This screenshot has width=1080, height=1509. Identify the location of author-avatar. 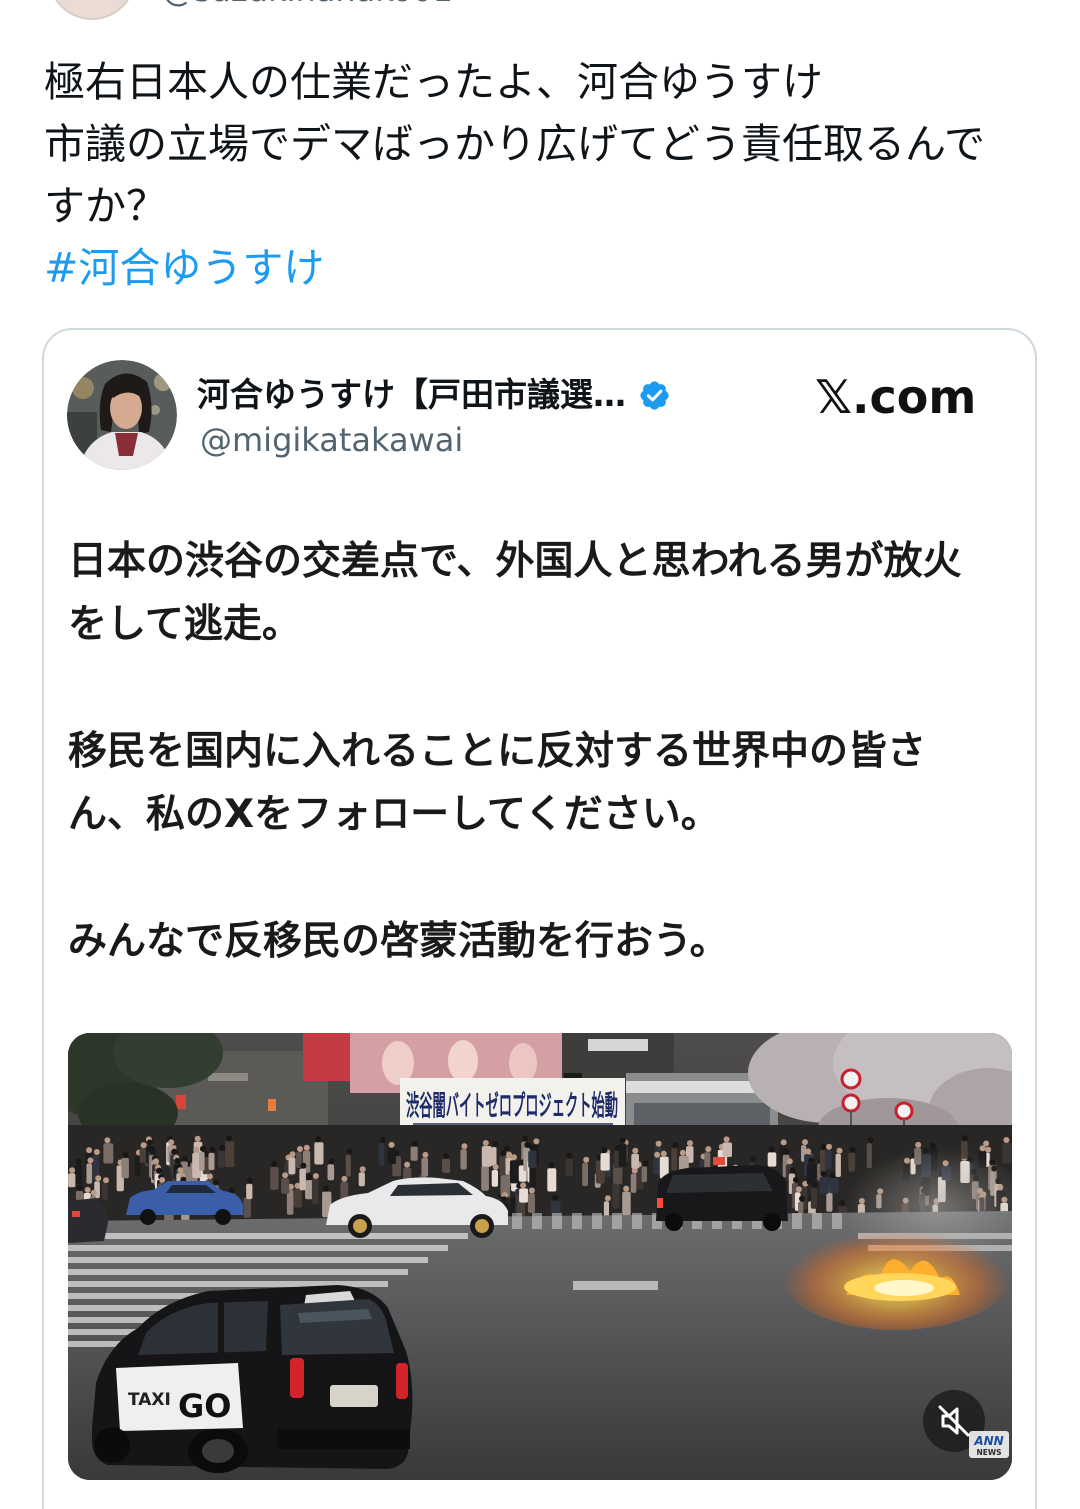
(92, 10).